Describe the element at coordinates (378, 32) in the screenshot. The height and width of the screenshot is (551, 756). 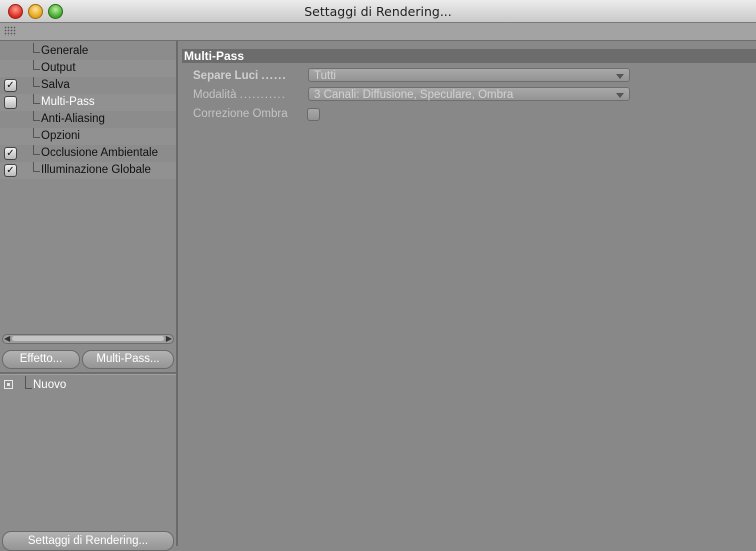
I see `toolbar-strip` at that location.